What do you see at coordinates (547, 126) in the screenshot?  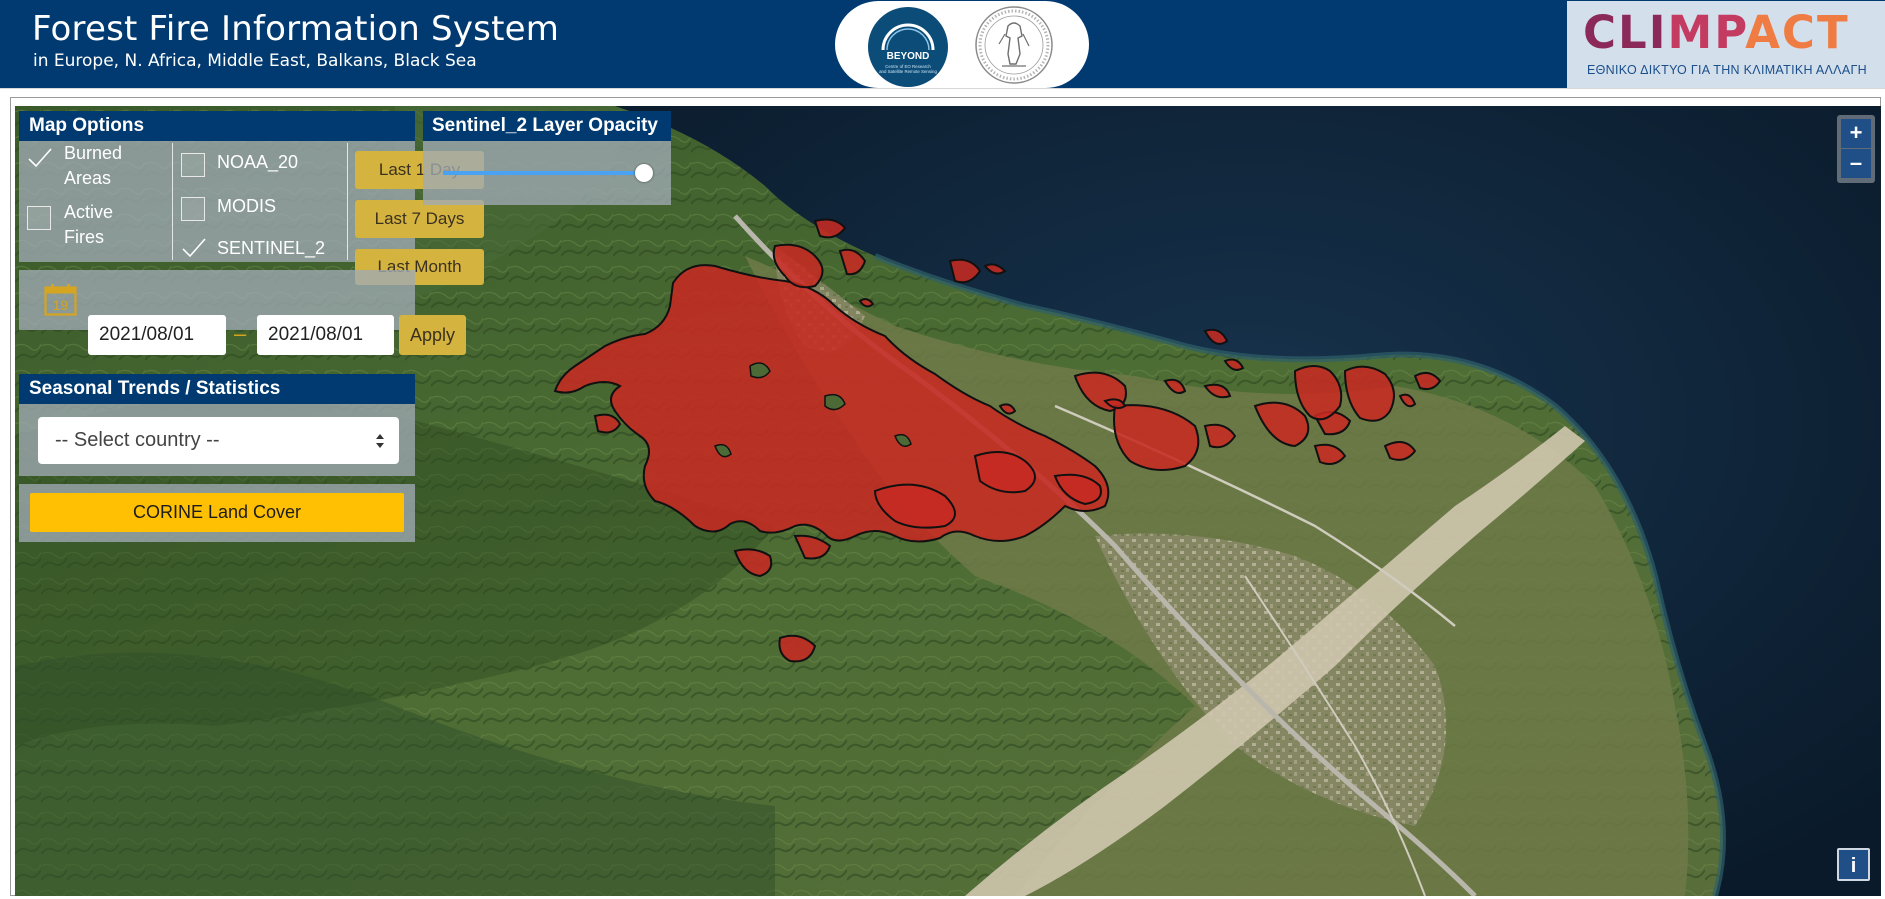 I see `opacity-title: Sentinel_2 Layer Opacity` at bounding box center [547, 126].